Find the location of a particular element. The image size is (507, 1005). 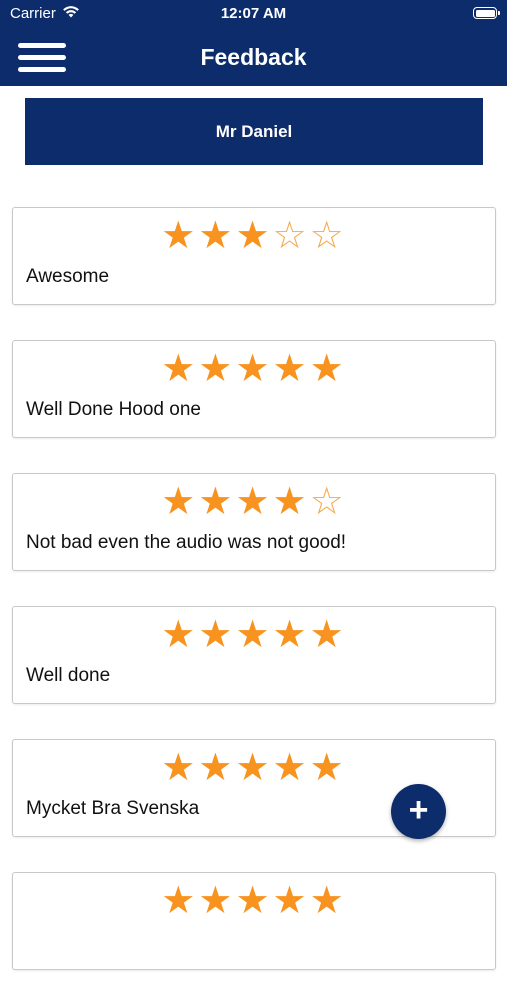

feedback-card: ★★★★★ Well Done Hood one is located at coordinates (254, 389).